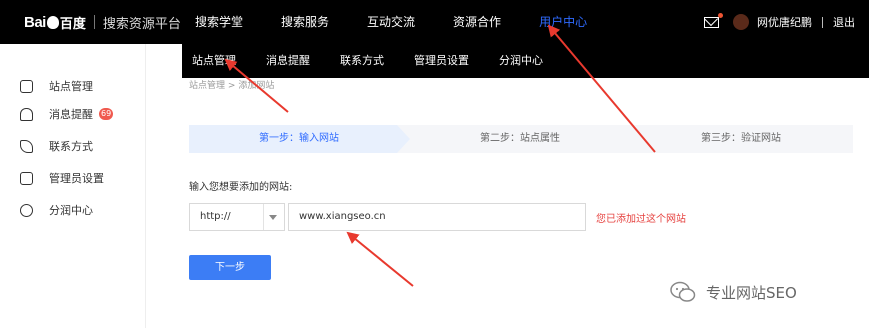 The width and height of the screenshot is (869, 328). I want to click on watermark-text: 专业网站SEO, so click(751, 292).